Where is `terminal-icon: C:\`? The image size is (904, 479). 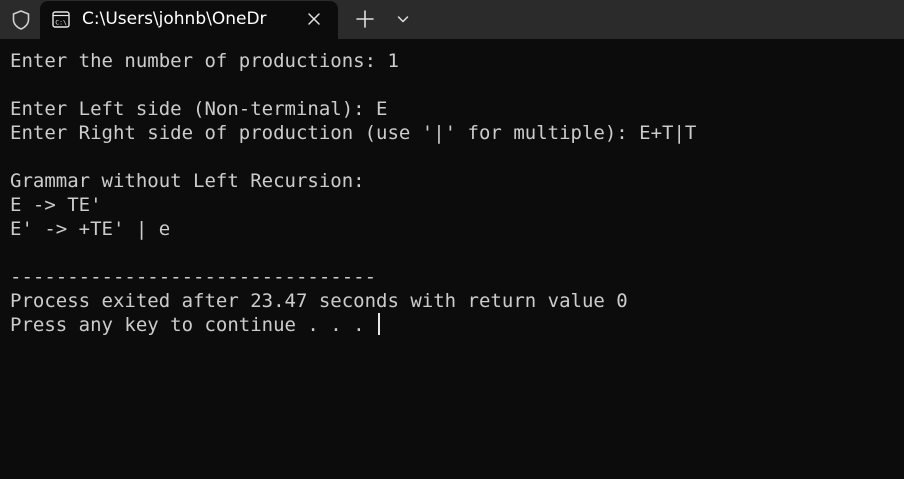 terminal-icon: C:\ is located at coordinates (61, 19).